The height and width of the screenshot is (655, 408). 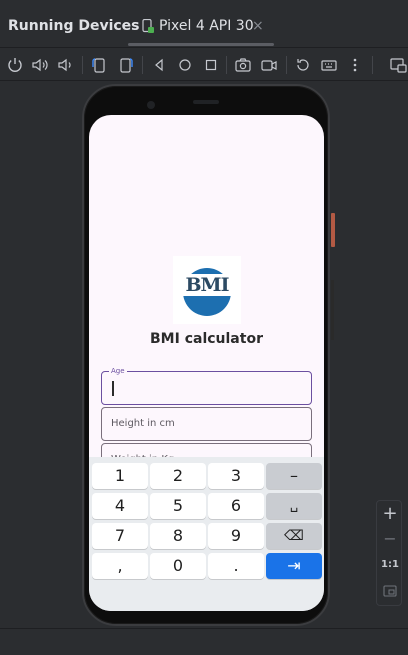 I want to click on key-6: 6, so click(x=236, y=506).